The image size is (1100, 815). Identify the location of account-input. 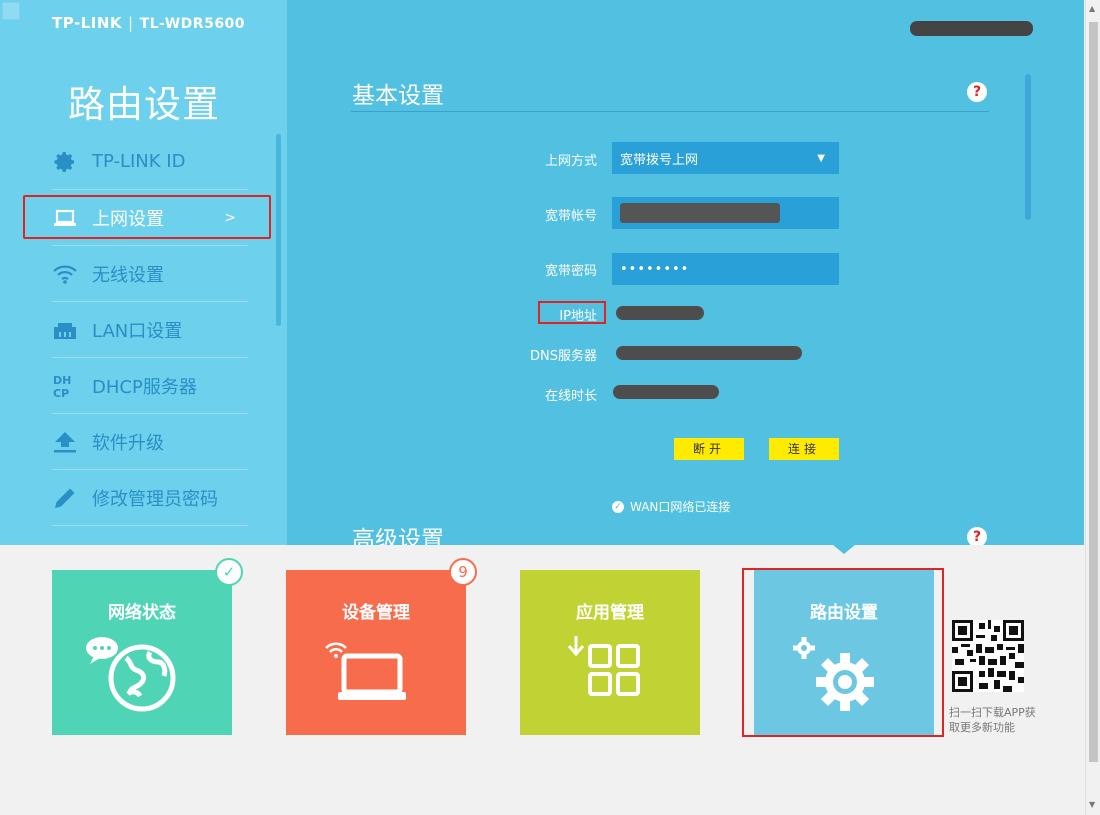
(725, 213).